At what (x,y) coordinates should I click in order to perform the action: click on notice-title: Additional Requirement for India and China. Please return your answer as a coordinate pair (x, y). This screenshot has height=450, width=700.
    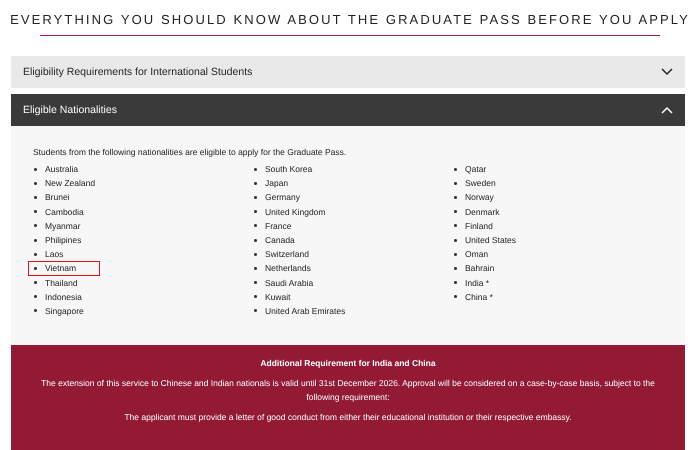
    Looking at the image, I should click on (348, 363).